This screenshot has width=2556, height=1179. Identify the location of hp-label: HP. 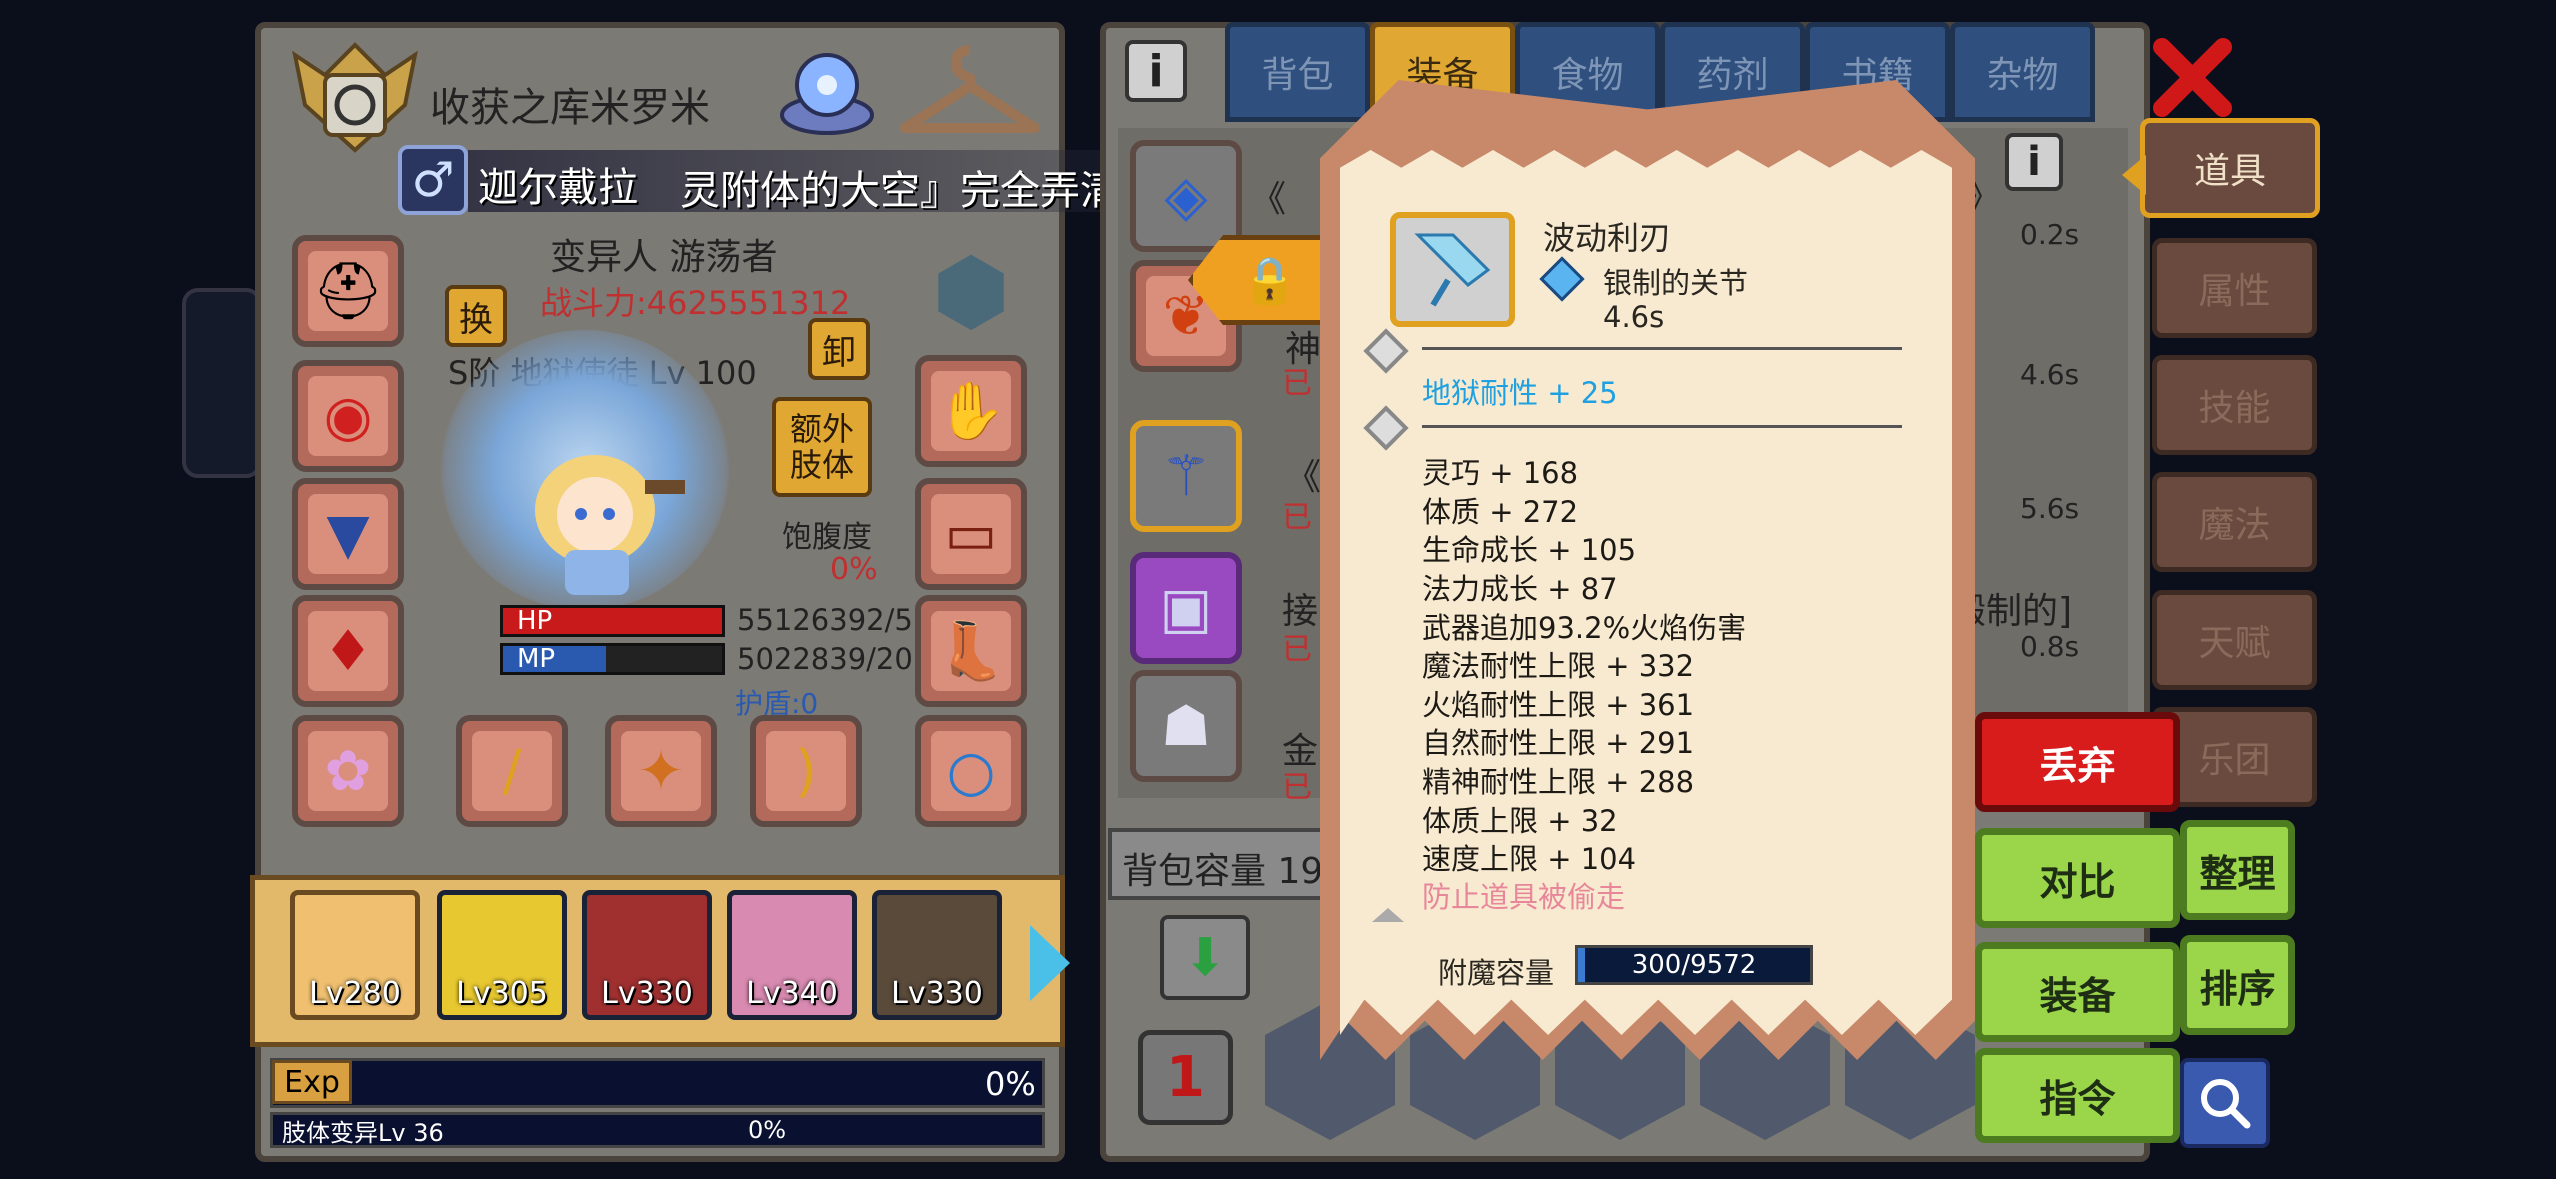
(535, 621).